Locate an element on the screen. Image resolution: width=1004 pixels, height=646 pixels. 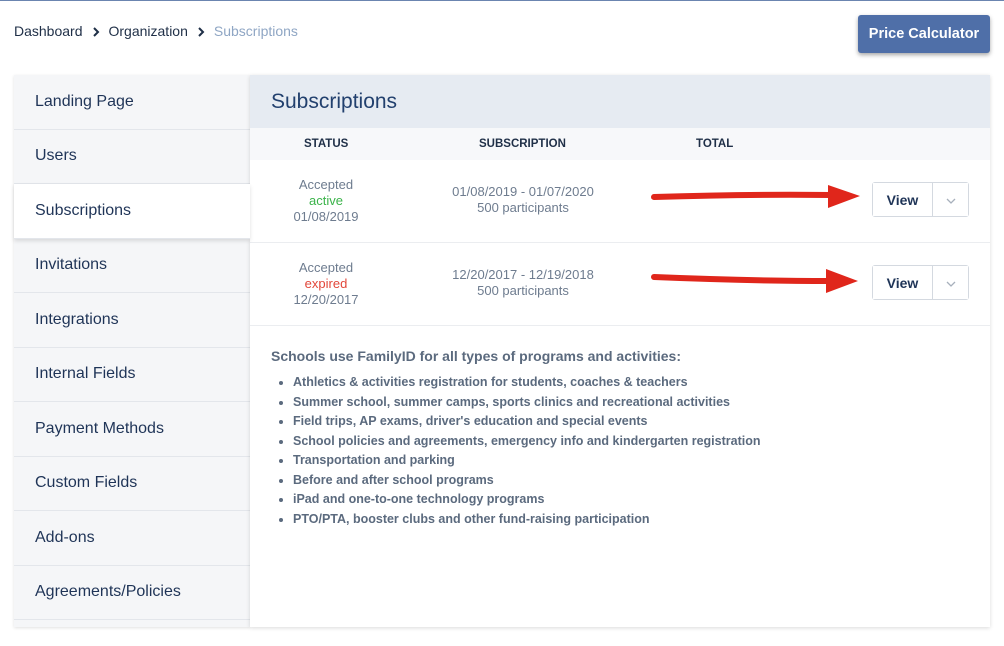
column-status: STATUS is located at coordinates (326, 144).